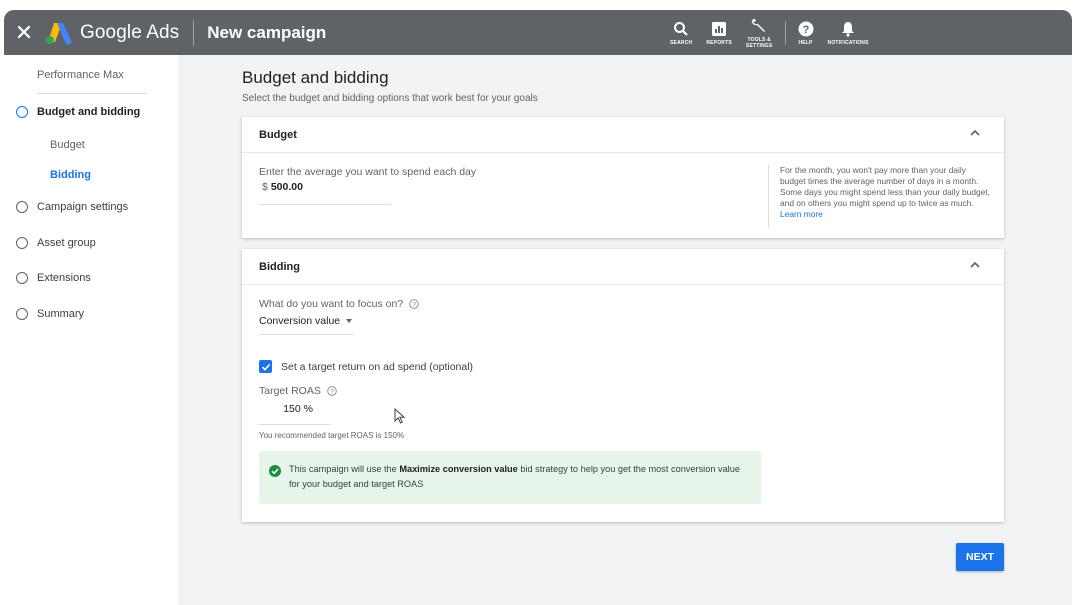 The width and height of the screenshot is (1080, 605). I want to click on sidebar-item-label: Asset group, so click(66, 243).